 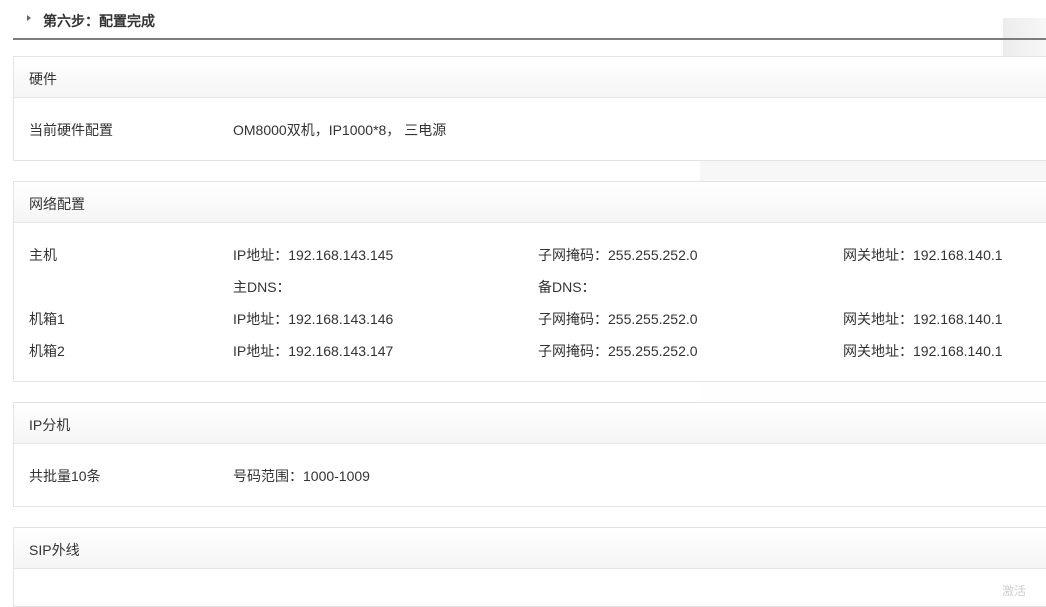 What do you see at coordinates (50, 425) in the screenshot?
I see `panel-title: IP分机` at bounding box center [50, 425].